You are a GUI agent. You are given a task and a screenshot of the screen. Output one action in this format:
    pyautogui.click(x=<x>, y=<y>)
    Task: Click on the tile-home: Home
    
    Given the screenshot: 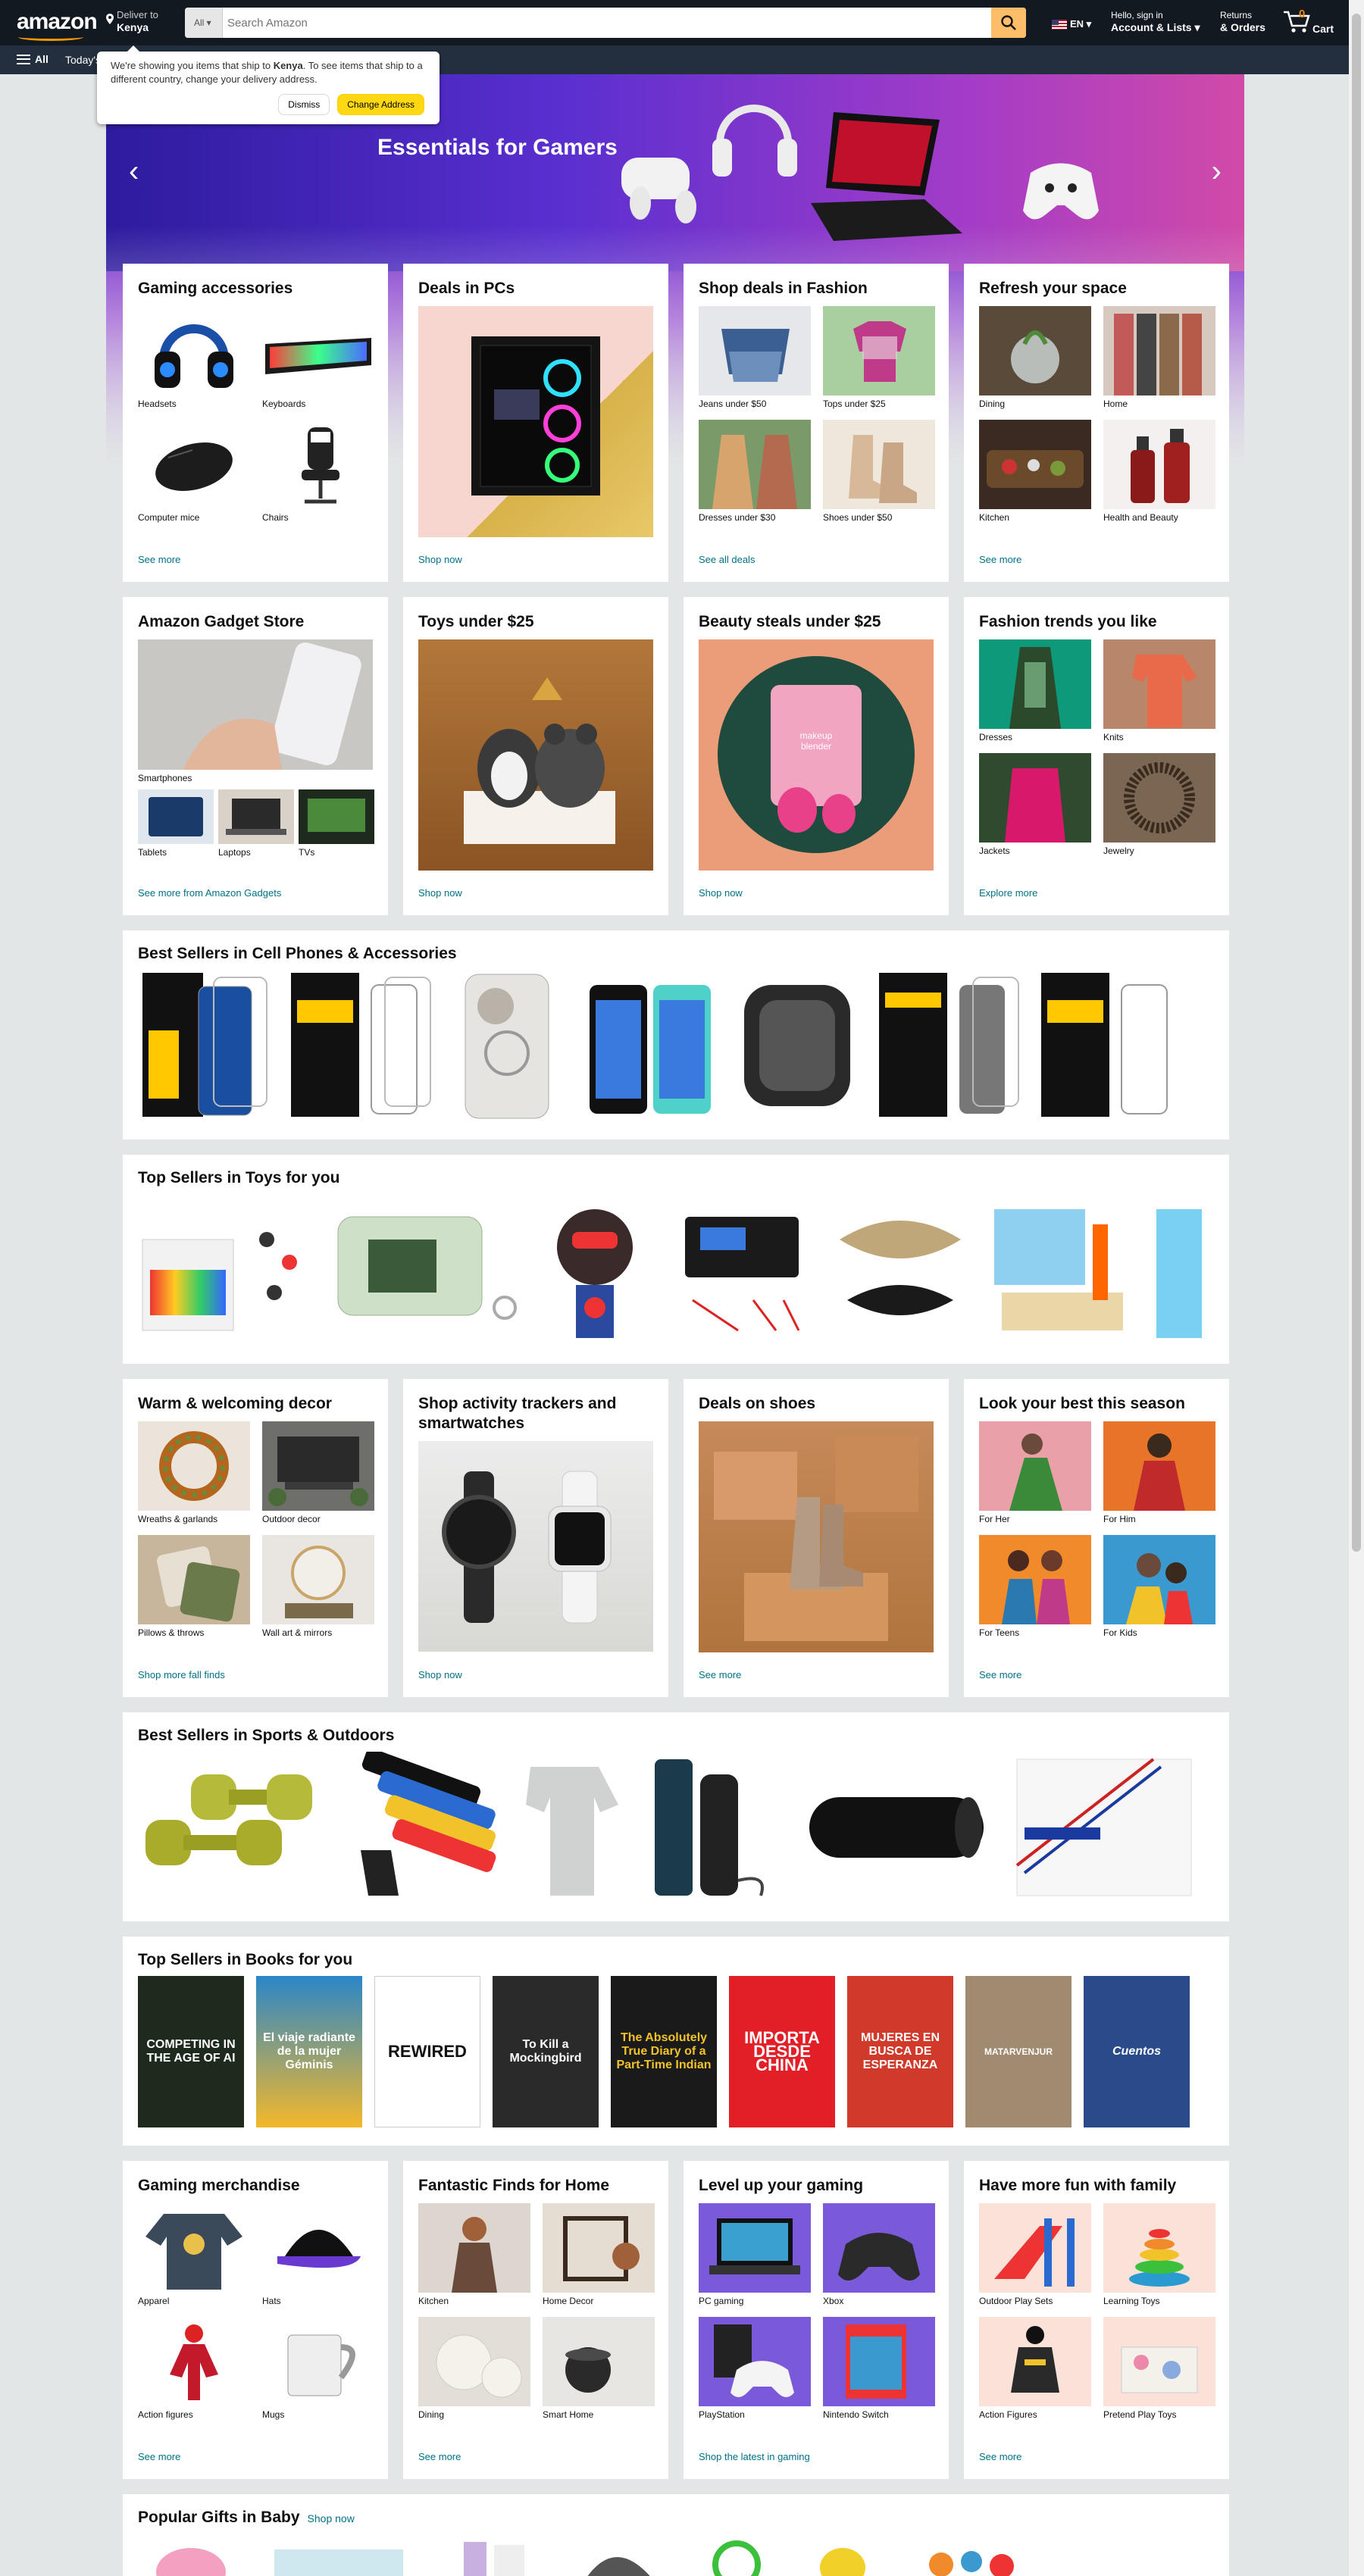 What is the action you would take?
    pyautogui.click(x=1159, y=357)
    